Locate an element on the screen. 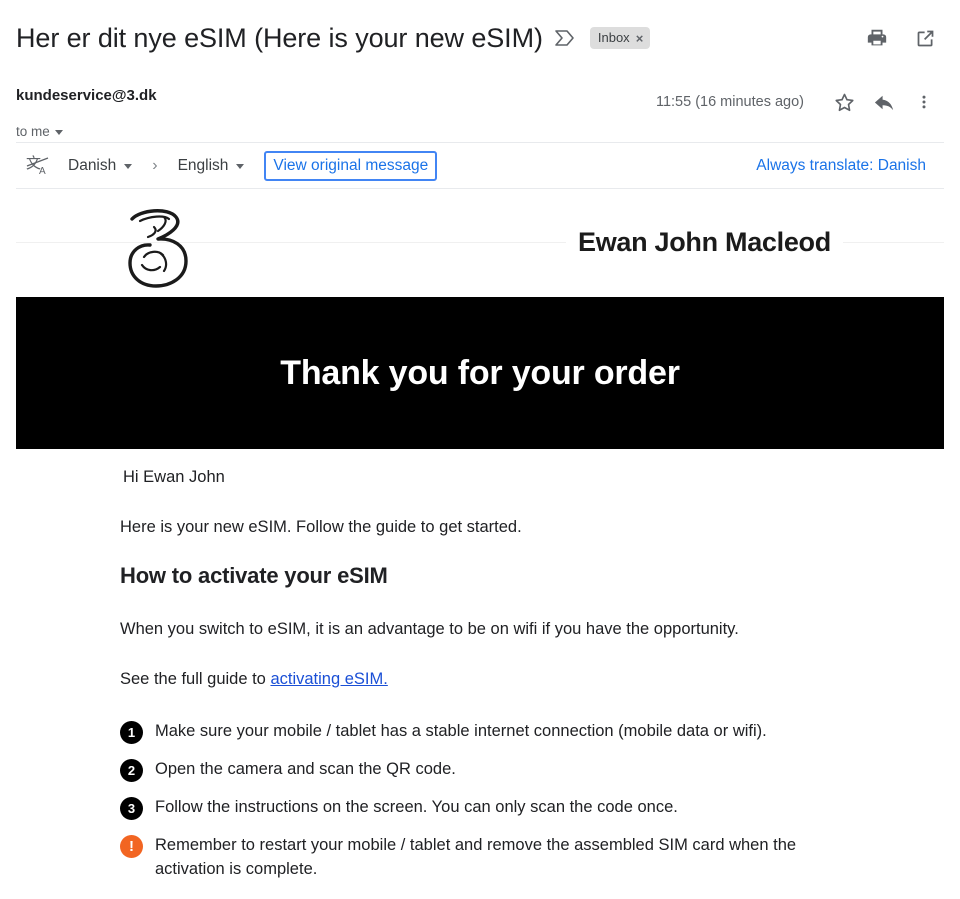  more-options-icon is located at coordinates (924, 102).